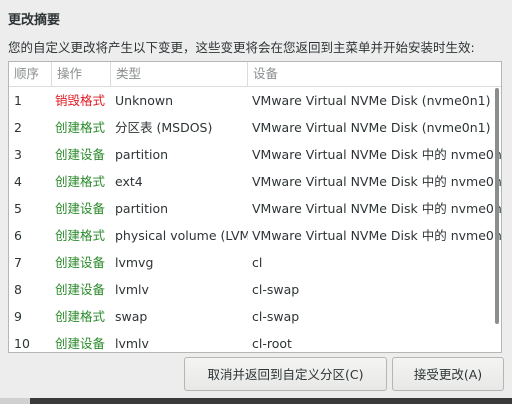 This screenshot has height=404, width=512. What do you see at coordinates (131, 316) in the screenshot?
I see `type-cell: swap` at bounding box center [131, 316].